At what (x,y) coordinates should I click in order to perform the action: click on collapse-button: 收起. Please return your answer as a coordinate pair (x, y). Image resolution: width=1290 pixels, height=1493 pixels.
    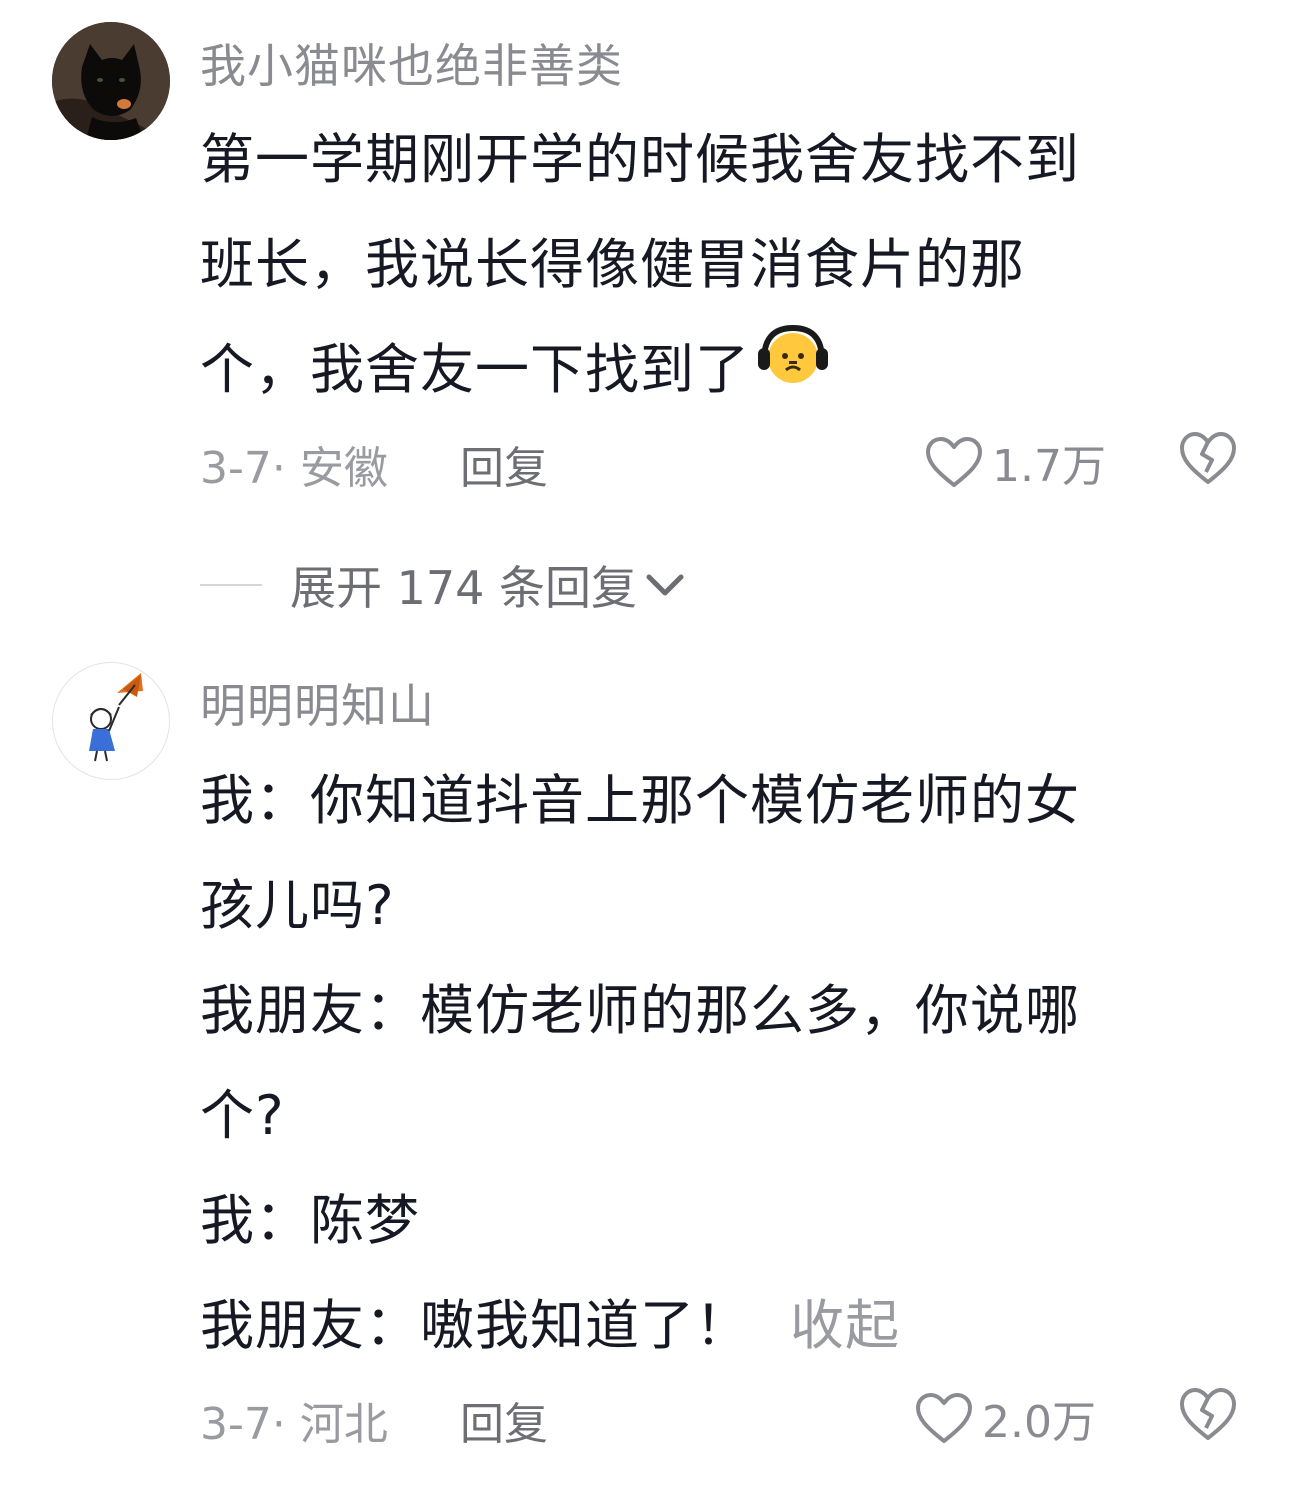
    Looking at the image, I should click on (845, 1325).